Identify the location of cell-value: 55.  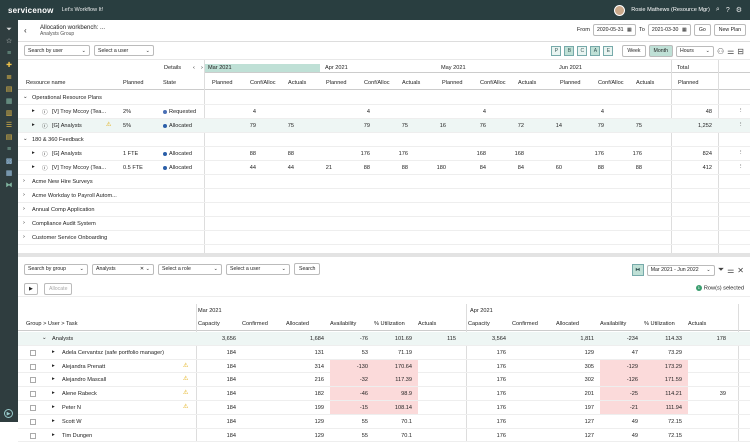
(349, 436).